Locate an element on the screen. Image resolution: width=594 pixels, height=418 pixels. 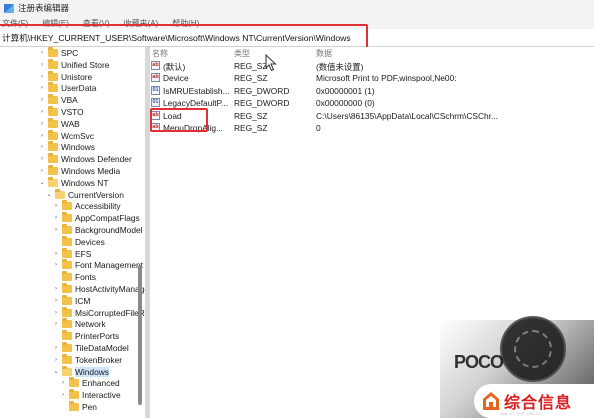
tree-item: › Unified Store is located at coordinates (74, 64).